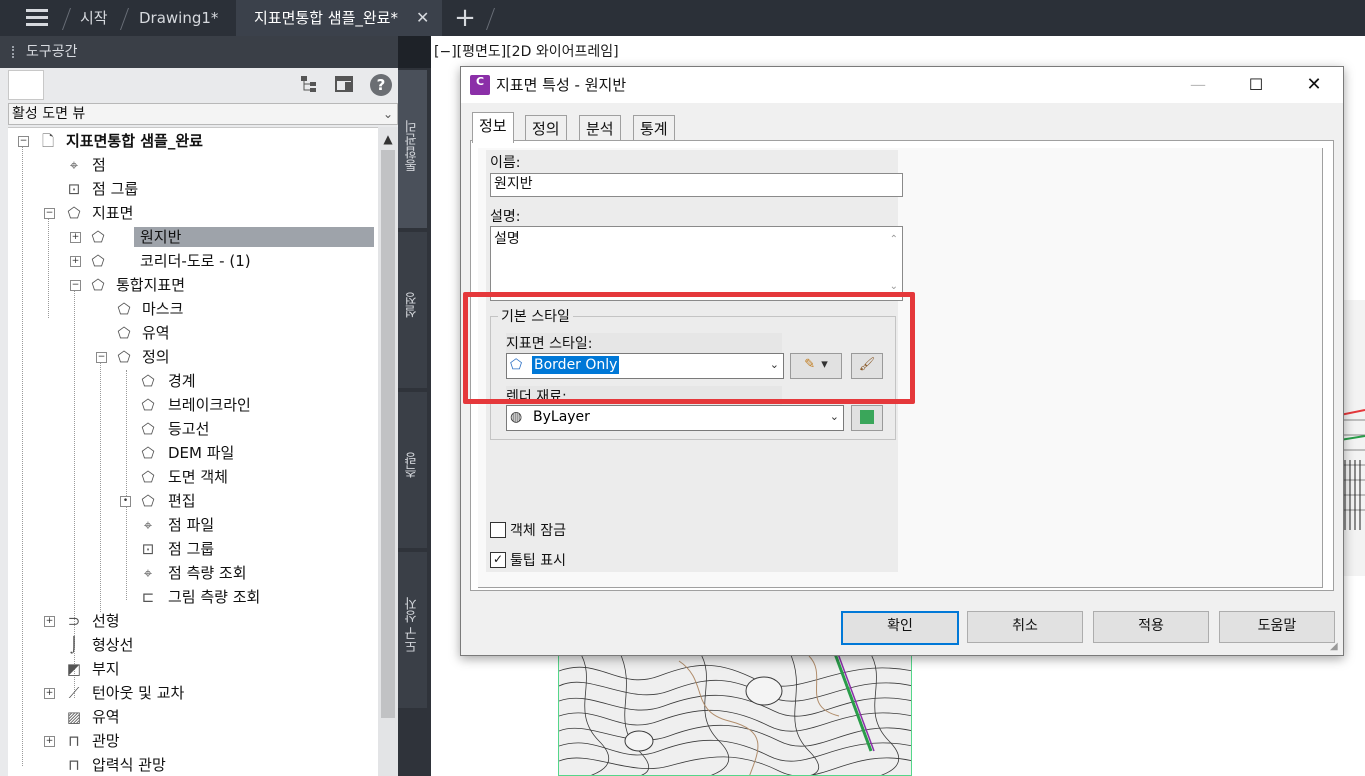  I want to click on item-view-icon, so click(344, 85).